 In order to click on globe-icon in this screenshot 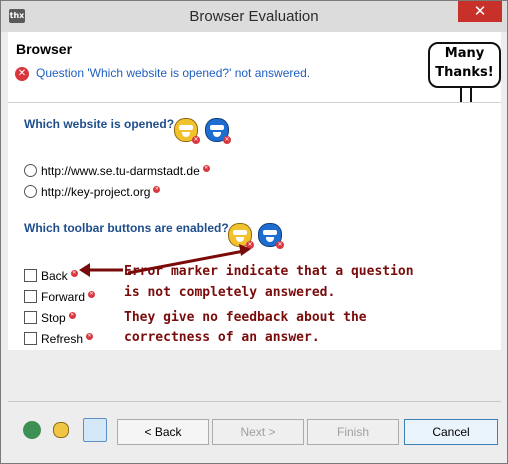, I will do `click(32, 430)`.